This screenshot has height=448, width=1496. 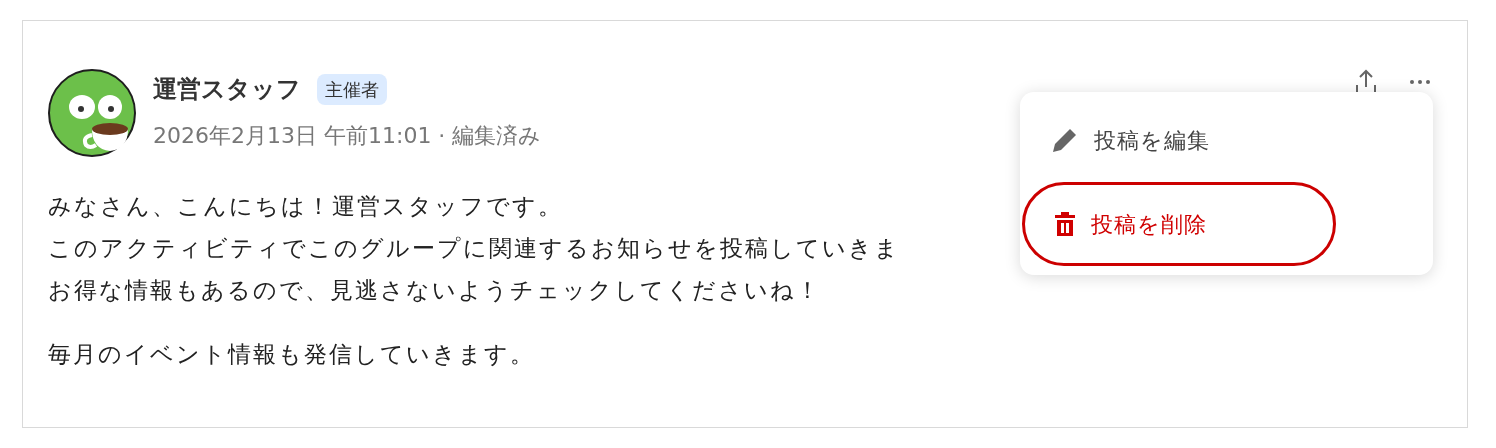 I want to click on share-icon, so click(x=1366, y=82).